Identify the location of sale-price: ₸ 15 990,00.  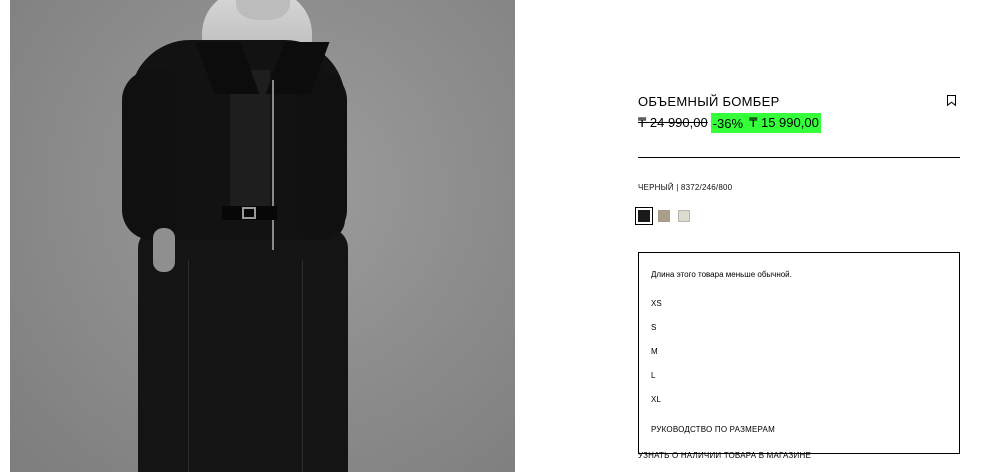
(784, 122).